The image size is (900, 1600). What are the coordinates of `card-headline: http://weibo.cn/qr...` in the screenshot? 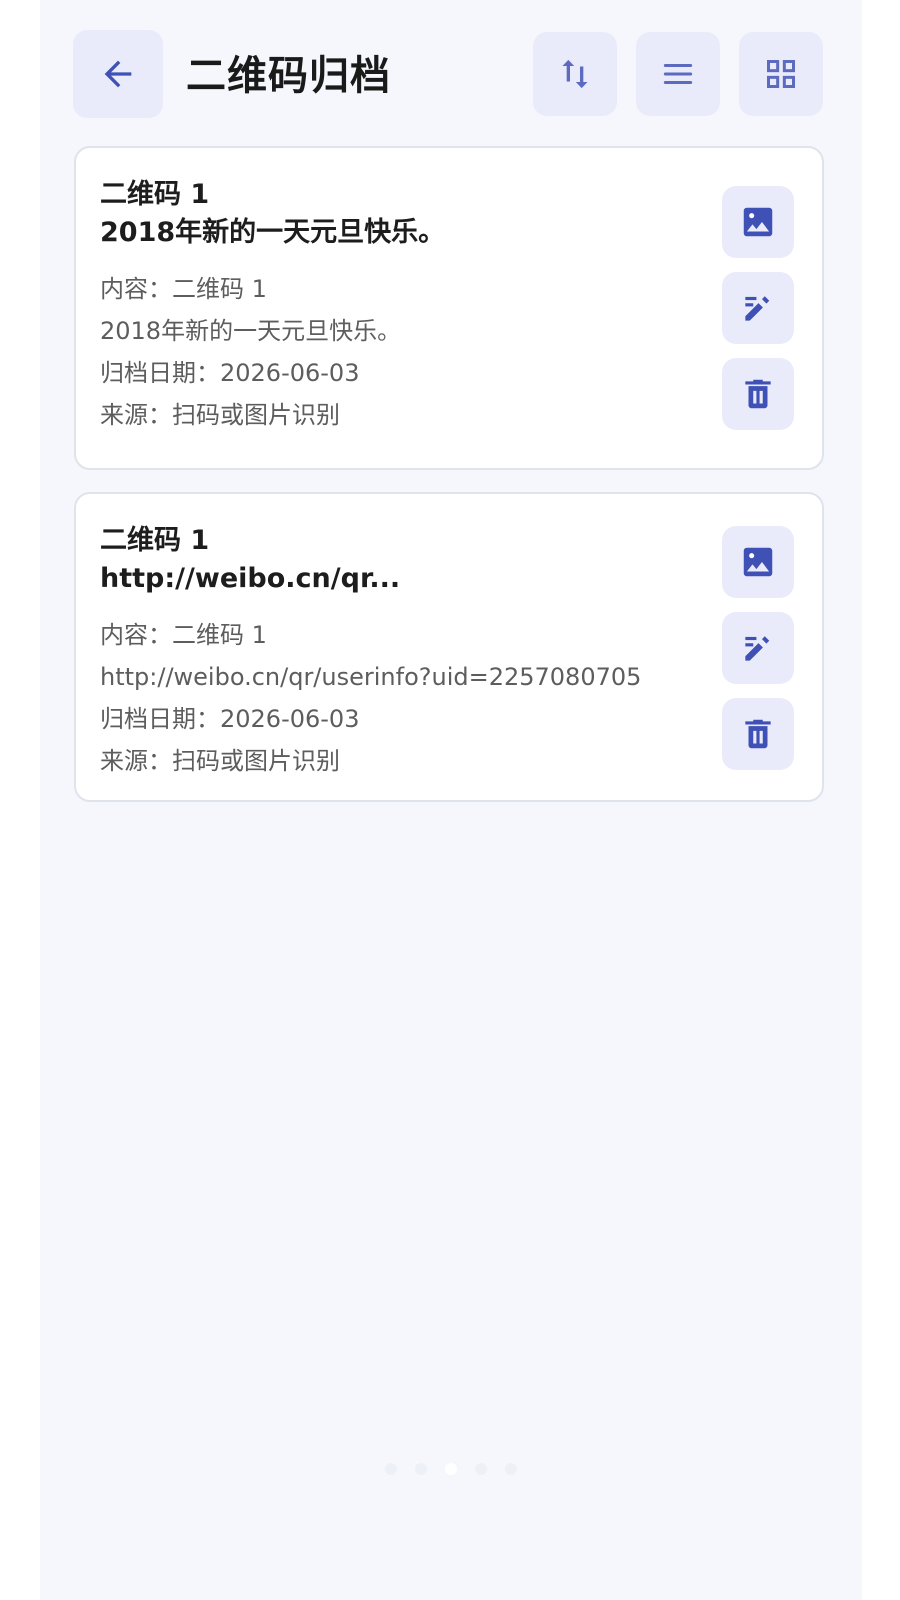 It's located at (250, 578).